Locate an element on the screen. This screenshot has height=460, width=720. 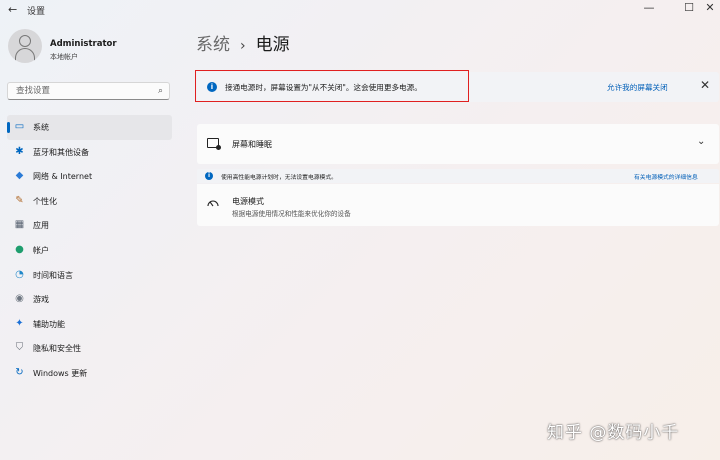
search-box: ⌕ is located at coordinates (88, 91).